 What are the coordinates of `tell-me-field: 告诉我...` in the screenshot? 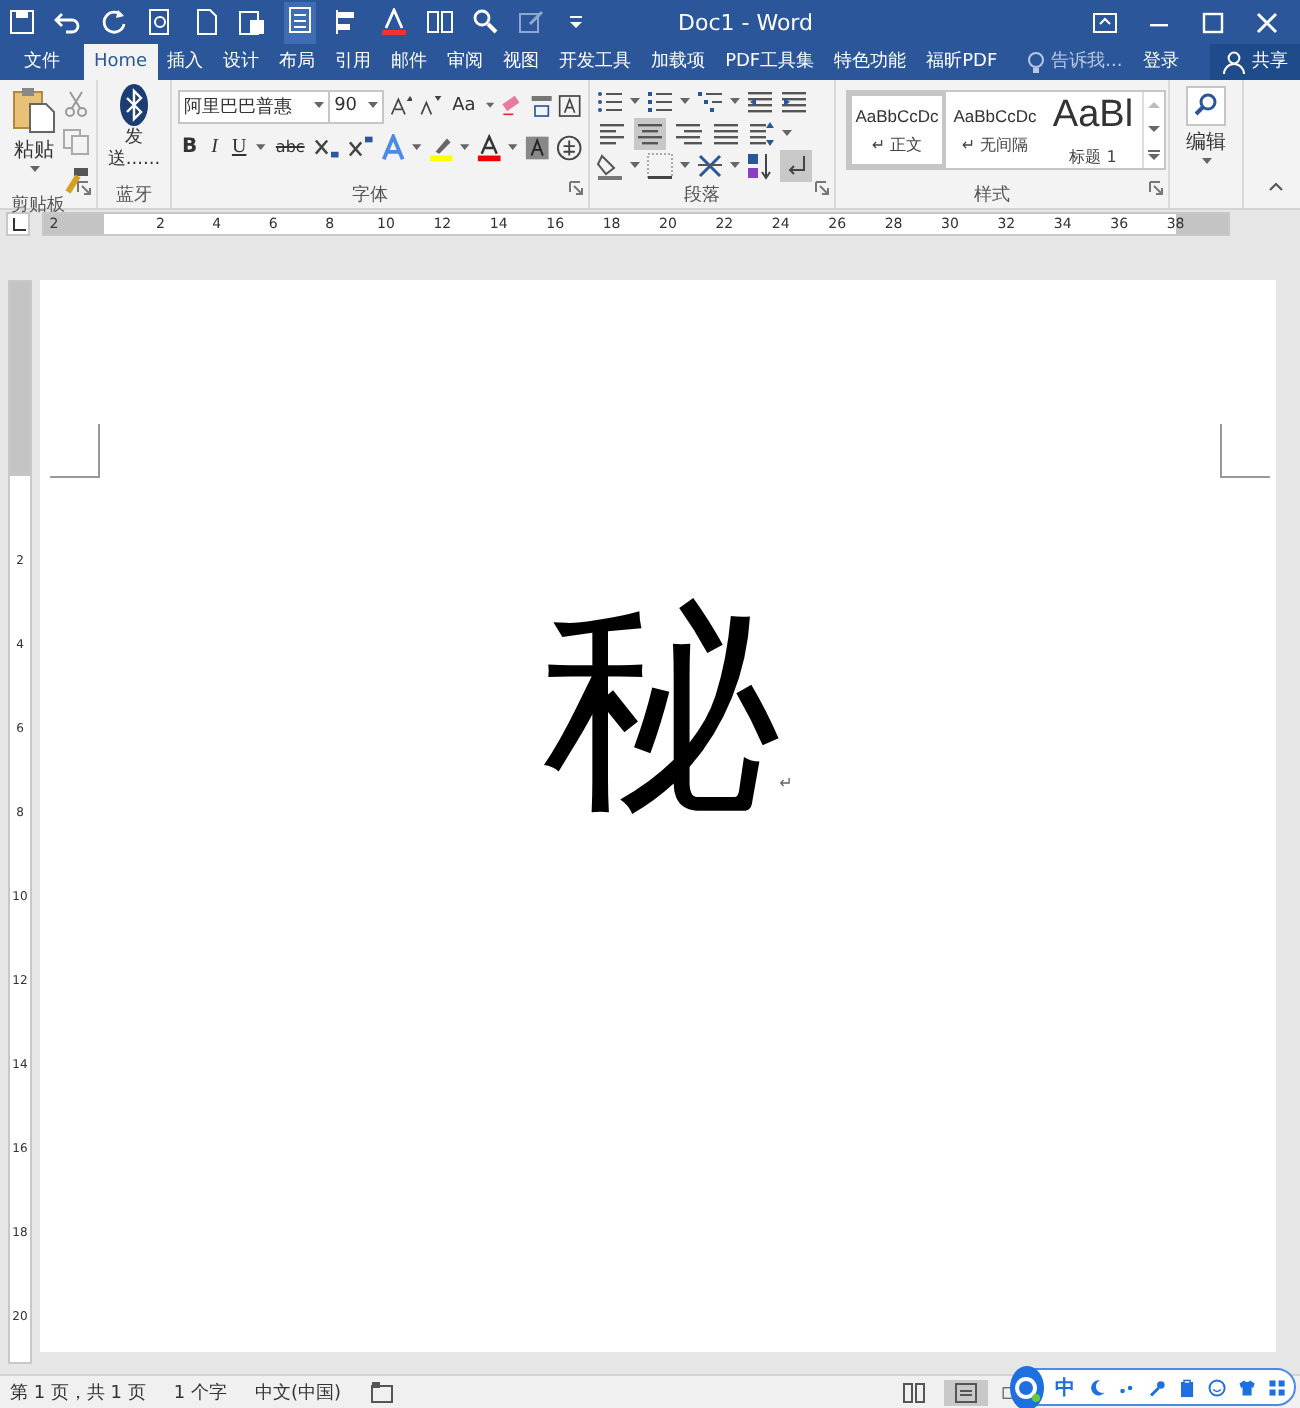 It's located at (1073, 62).